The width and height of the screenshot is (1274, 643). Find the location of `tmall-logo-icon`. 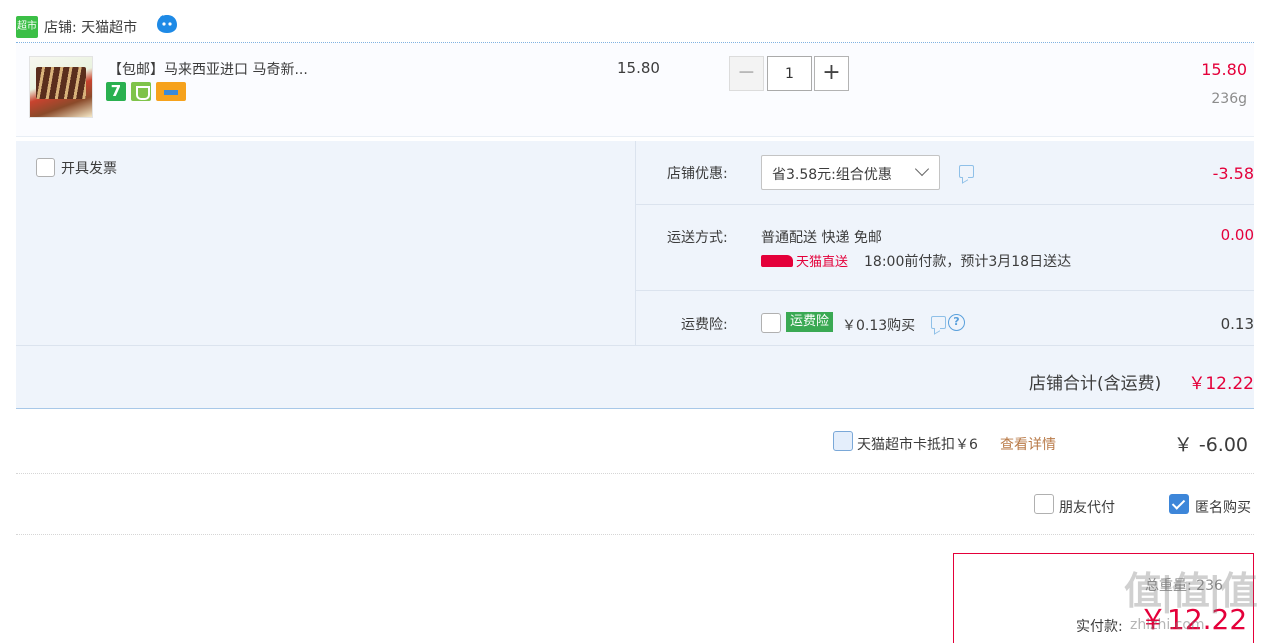

tmall-logo-icon is located at coordinates (777, 261).